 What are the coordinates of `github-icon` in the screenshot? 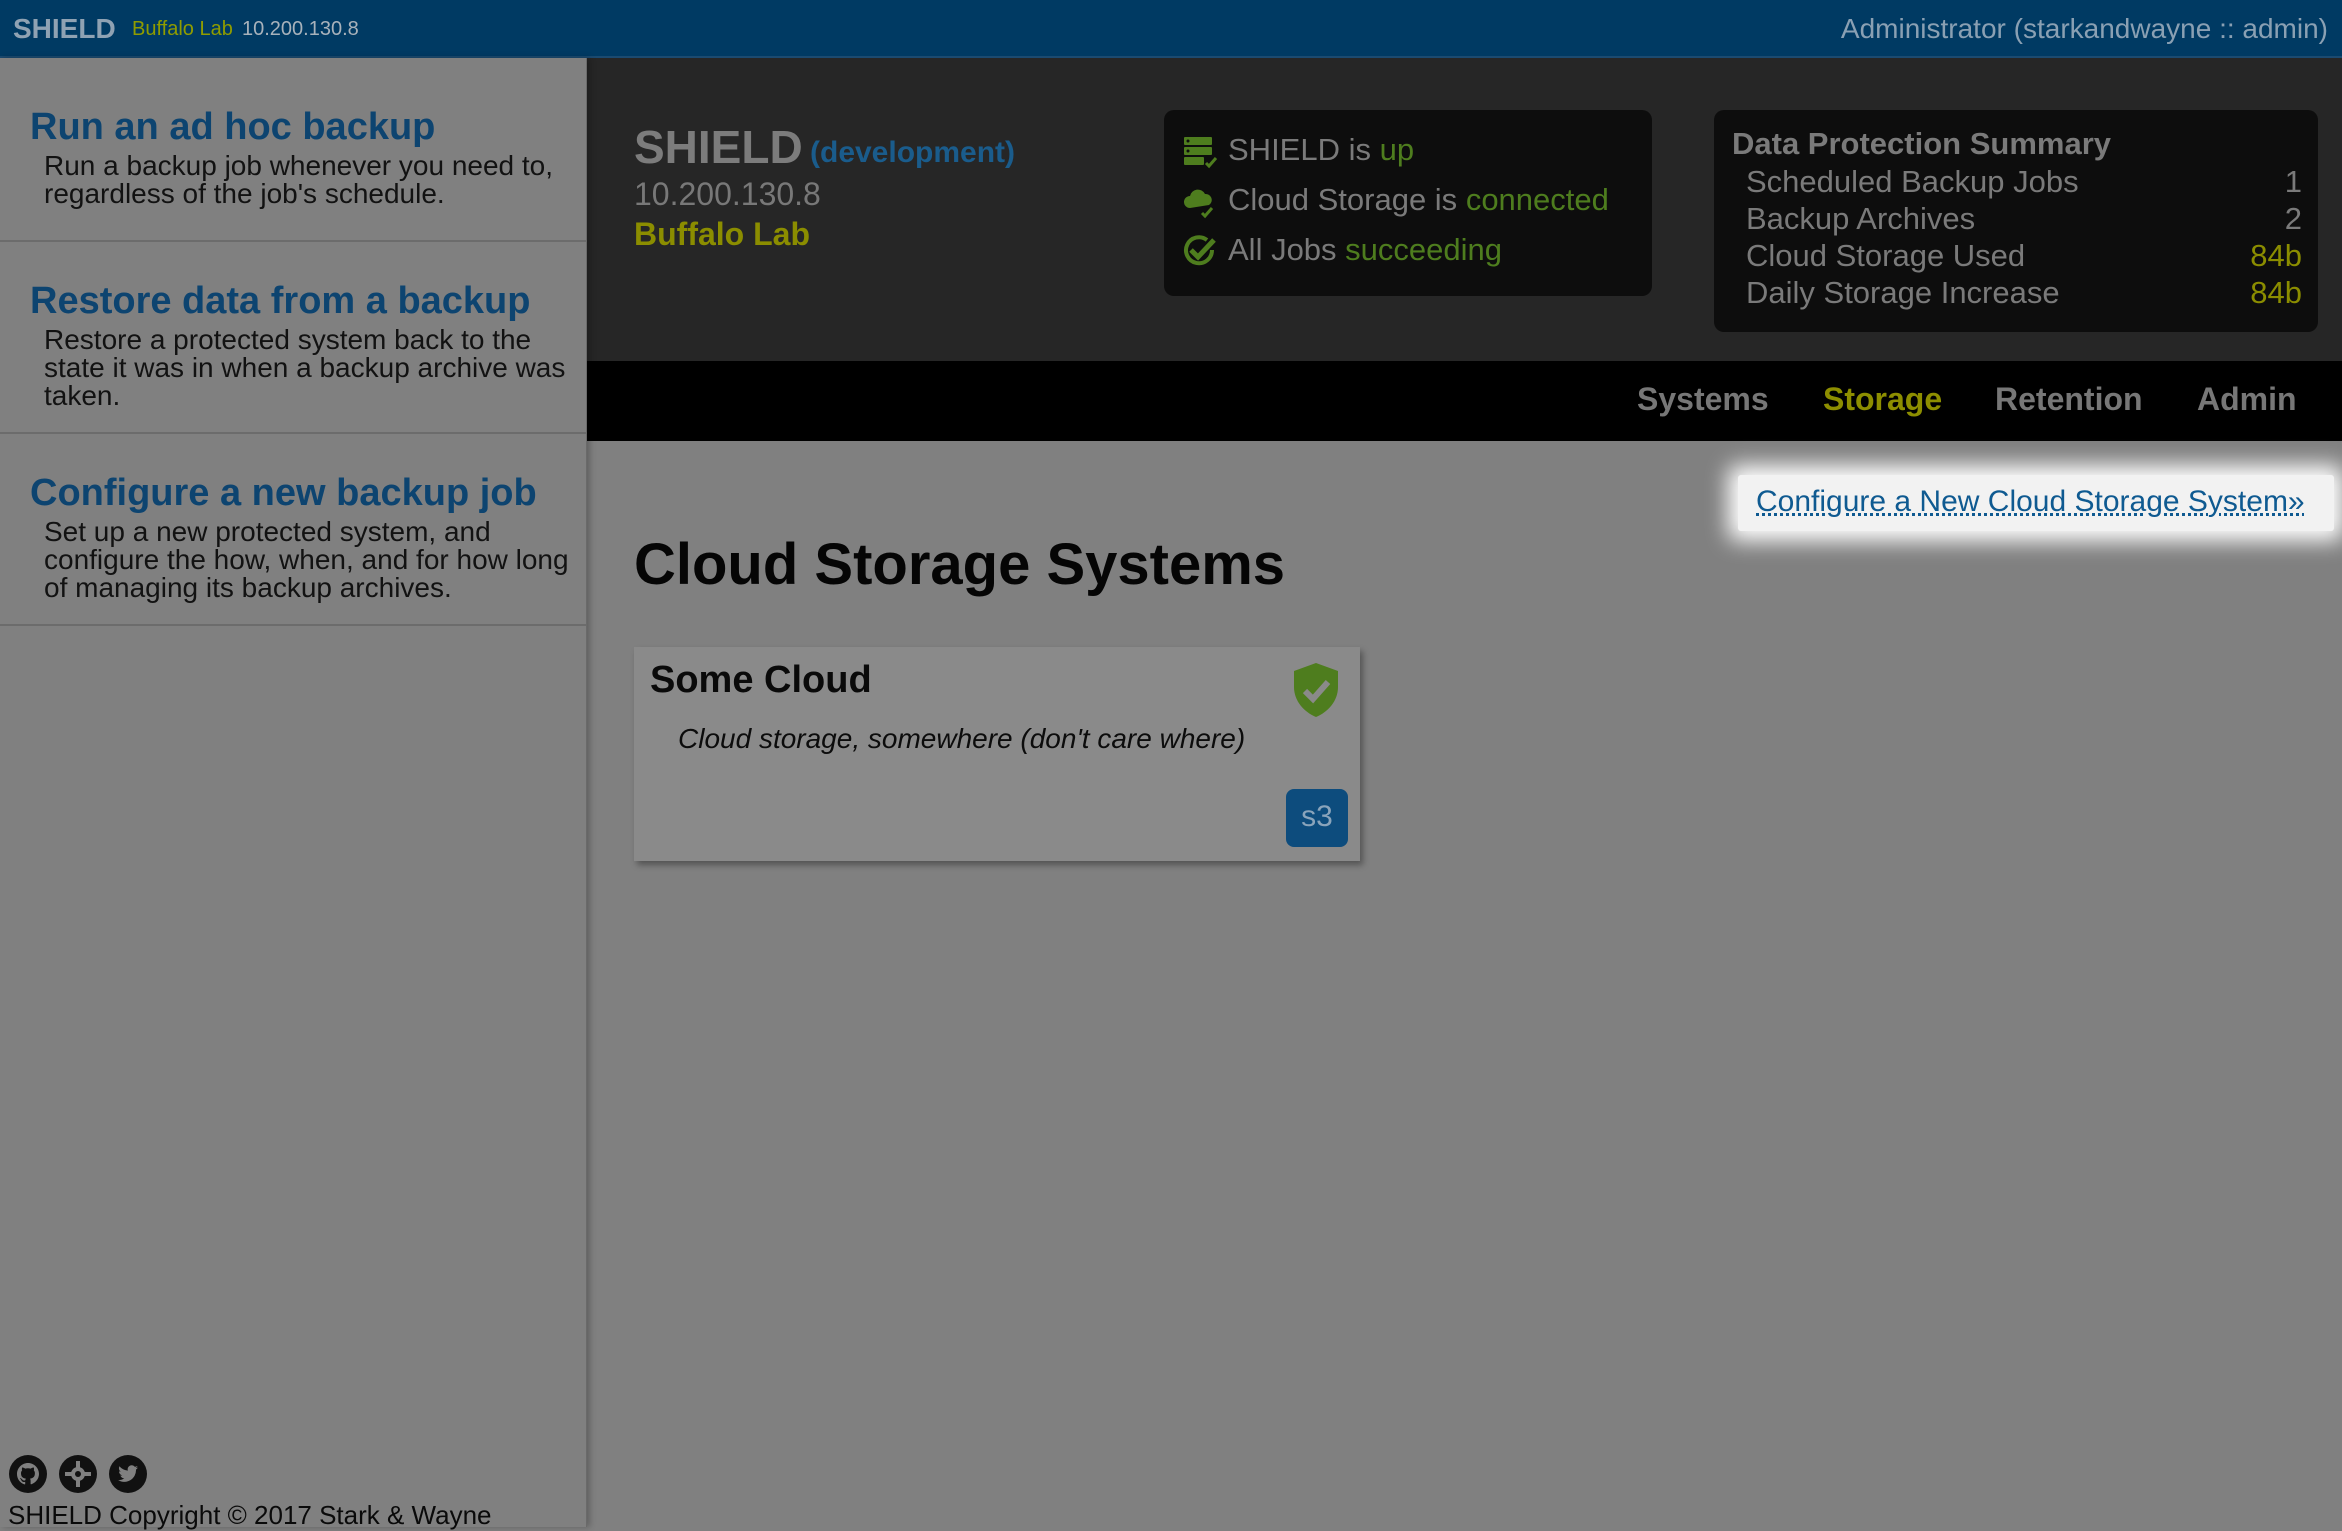 It's located at (28, 1474).